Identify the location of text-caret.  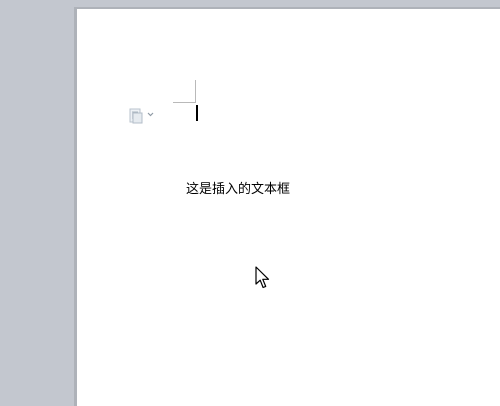
(197, 113).